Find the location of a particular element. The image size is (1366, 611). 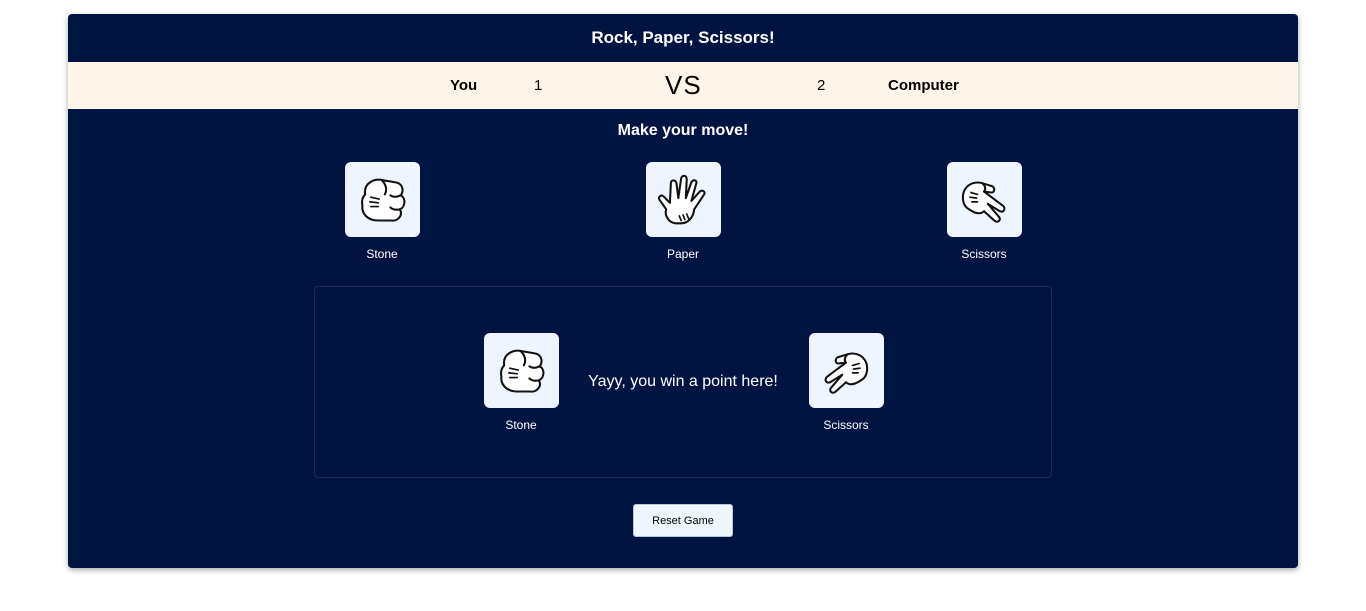

result-computer-choice: Scissors is located at coordinates (846, 382).